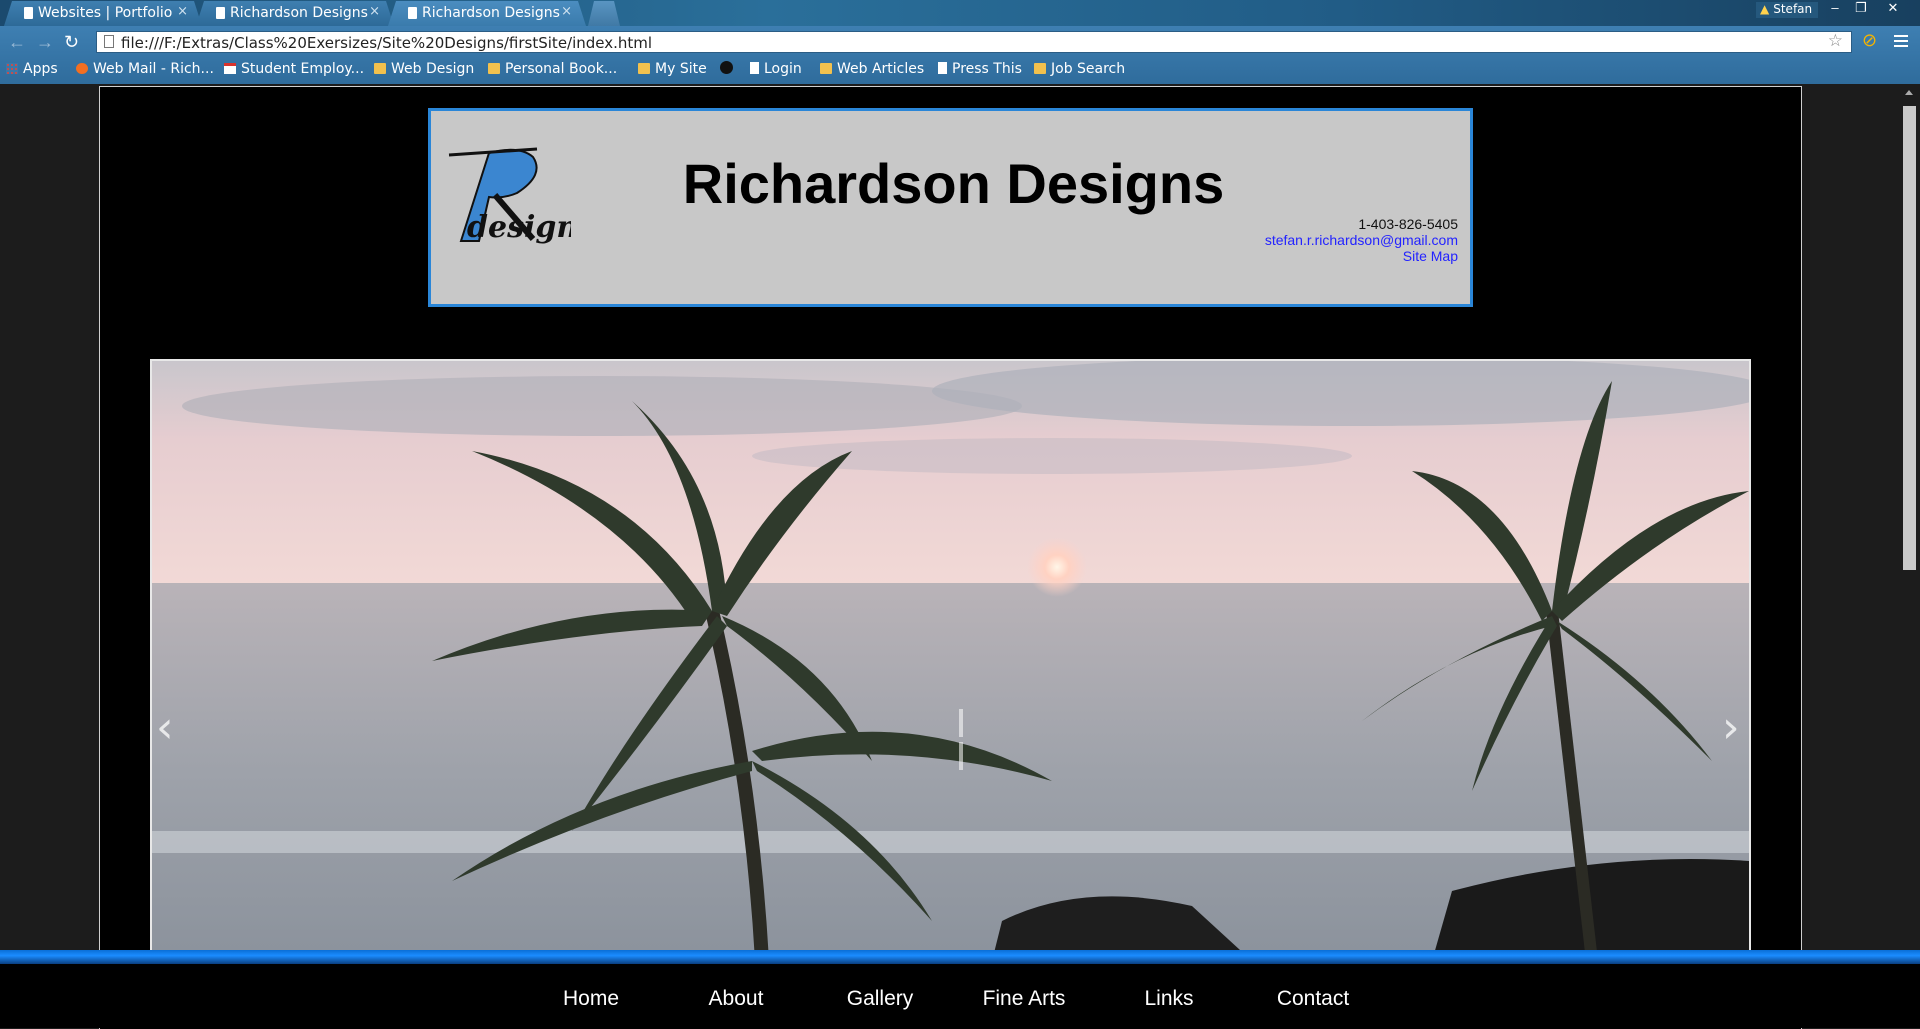 The image size is (1920, 1029). I want to click on nav-glow-divider, so click(960, 957).